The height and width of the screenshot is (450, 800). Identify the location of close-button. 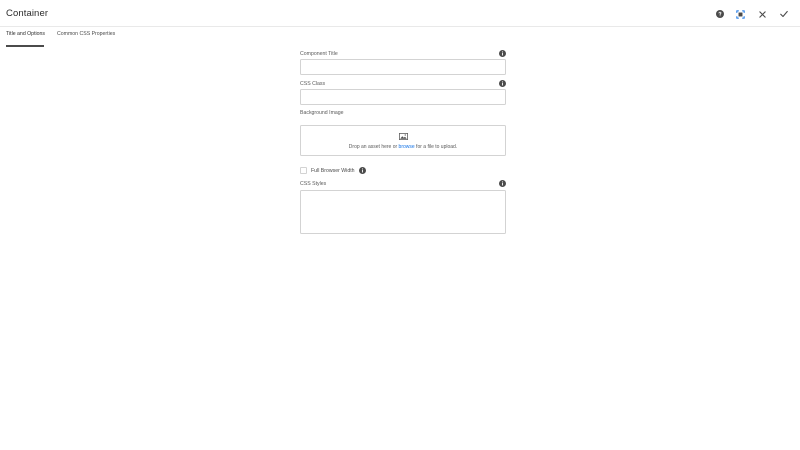
(762, 14).